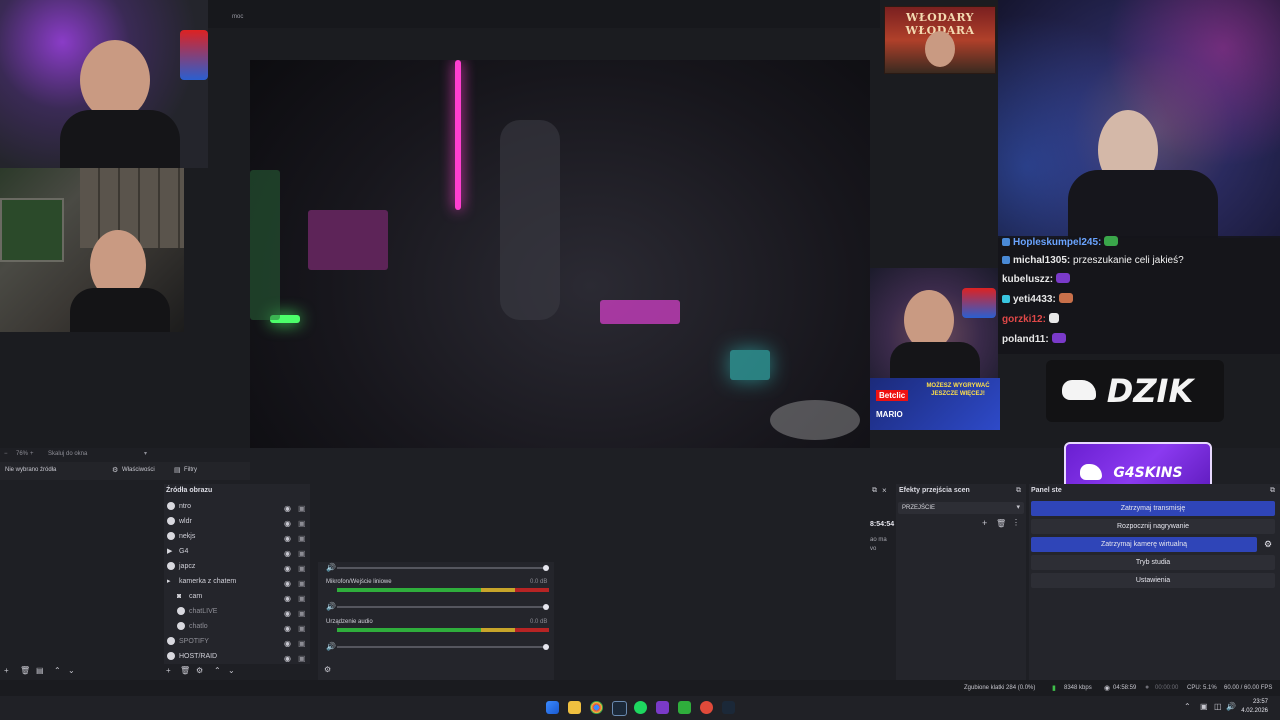  Describe the element at coordinates (237, 17) in the screenshot. I see `menu-fragment: moc` at that location.